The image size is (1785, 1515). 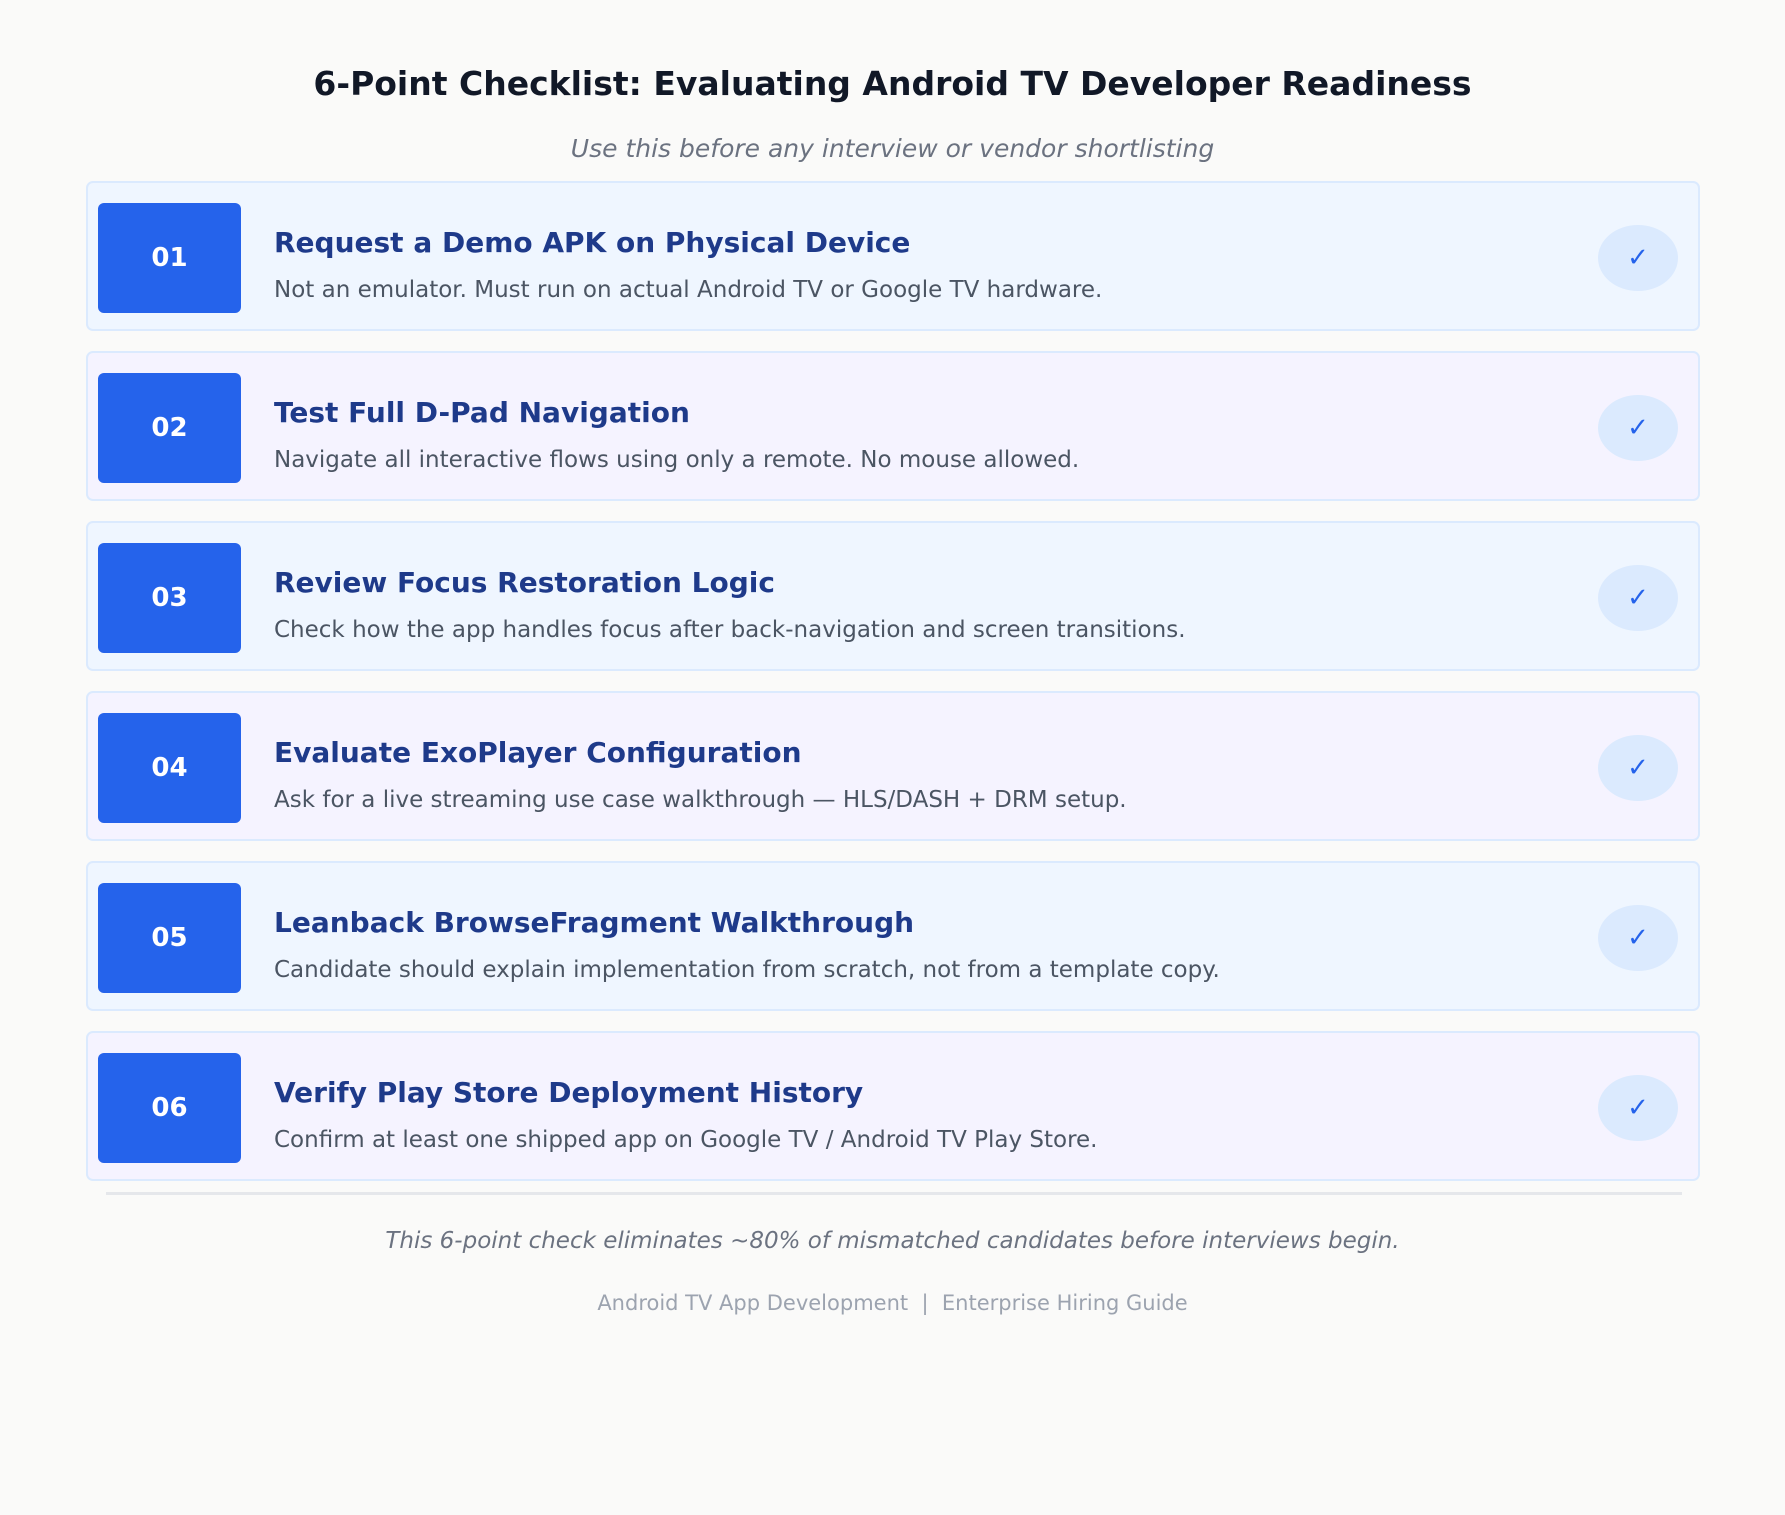 I want to click on item-title: Verify Play Store Deployment History, so click(x=569, y=1092).